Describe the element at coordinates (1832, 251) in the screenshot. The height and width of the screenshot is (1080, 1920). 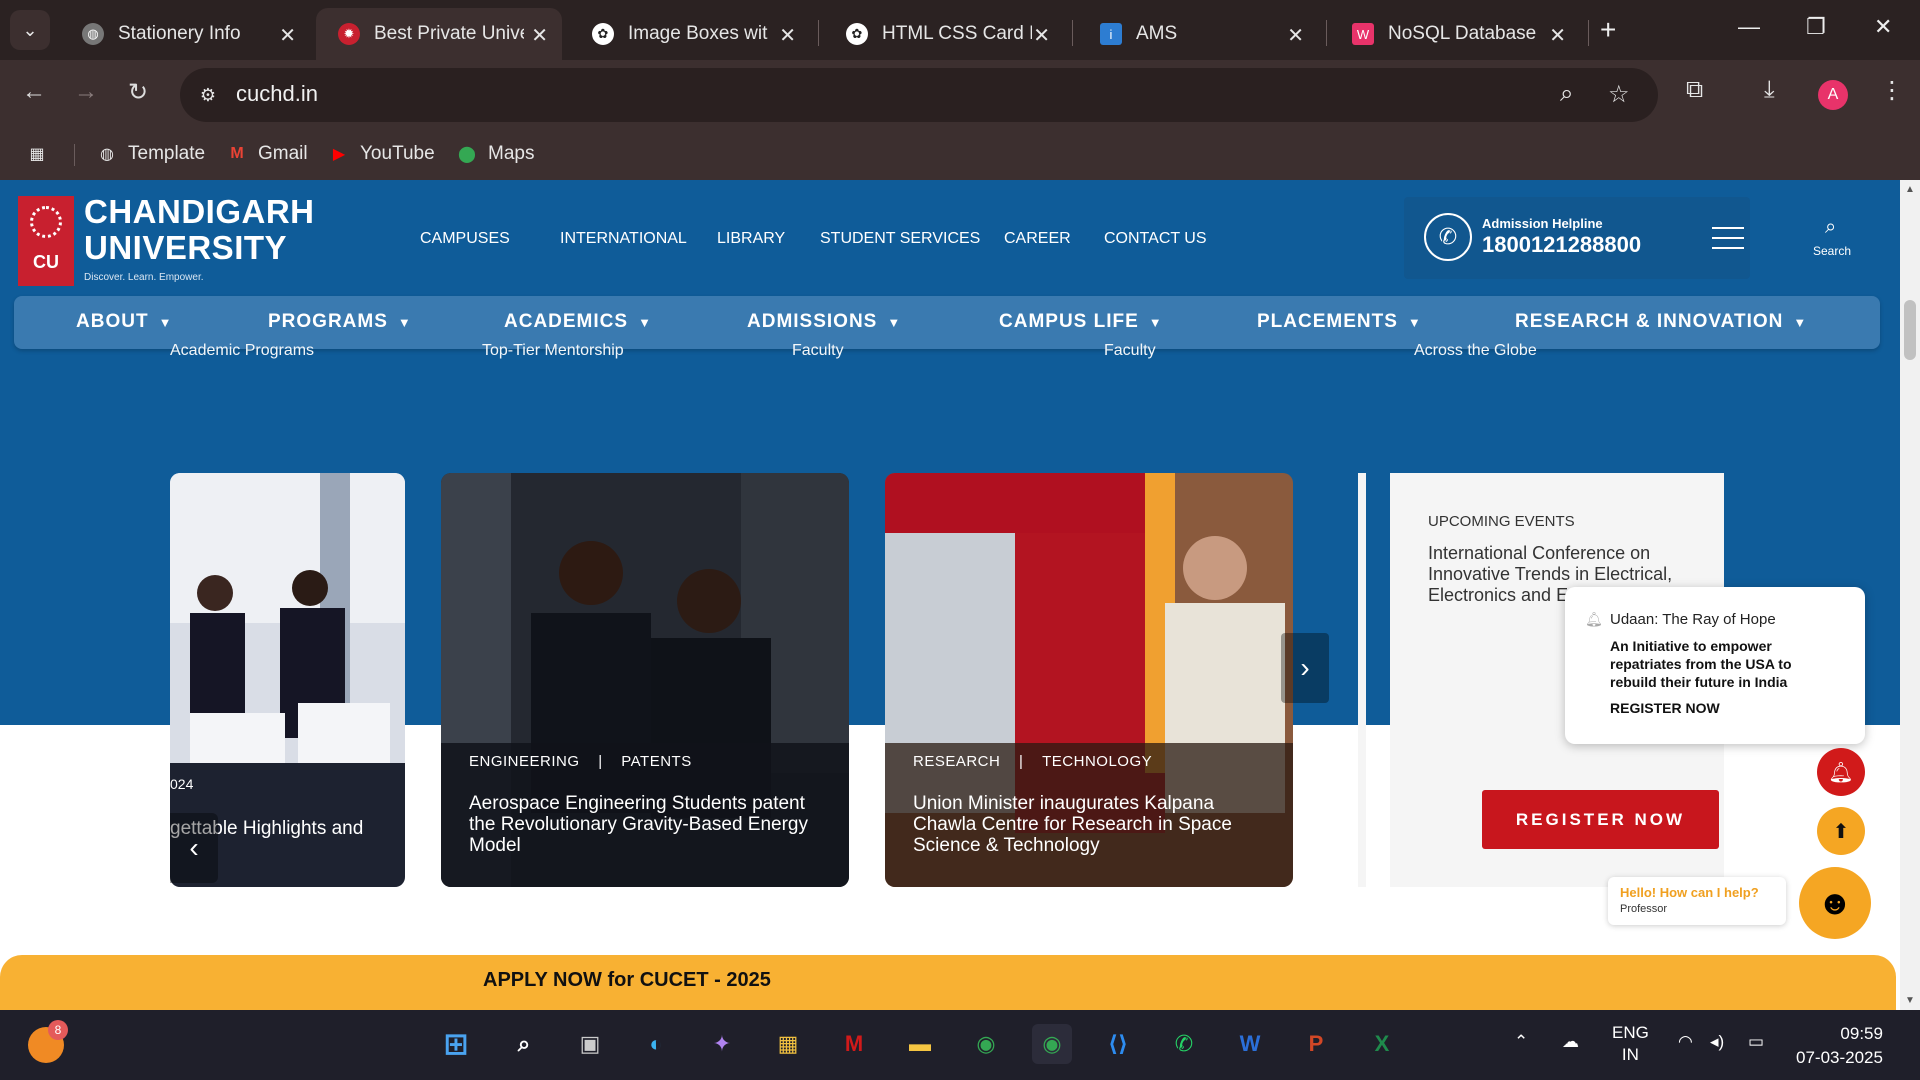
I see `search-label: Search` at that location.